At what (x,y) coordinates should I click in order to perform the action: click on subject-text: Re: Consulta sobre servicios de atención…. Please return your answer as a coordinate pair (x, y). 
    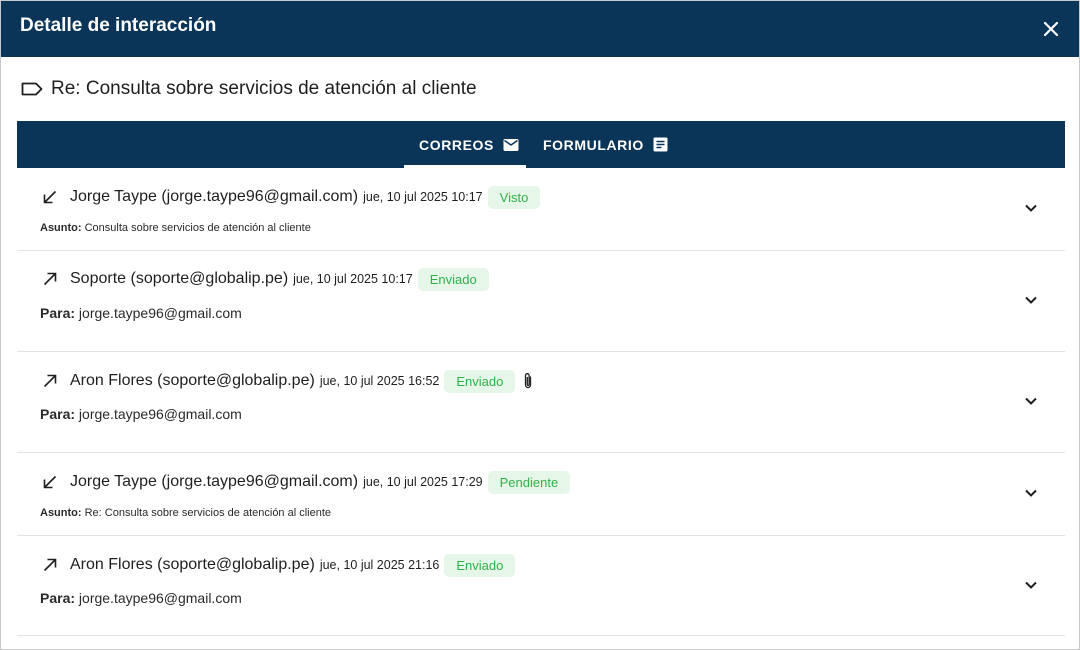
    Looking at the image, I should click on (264, 88).